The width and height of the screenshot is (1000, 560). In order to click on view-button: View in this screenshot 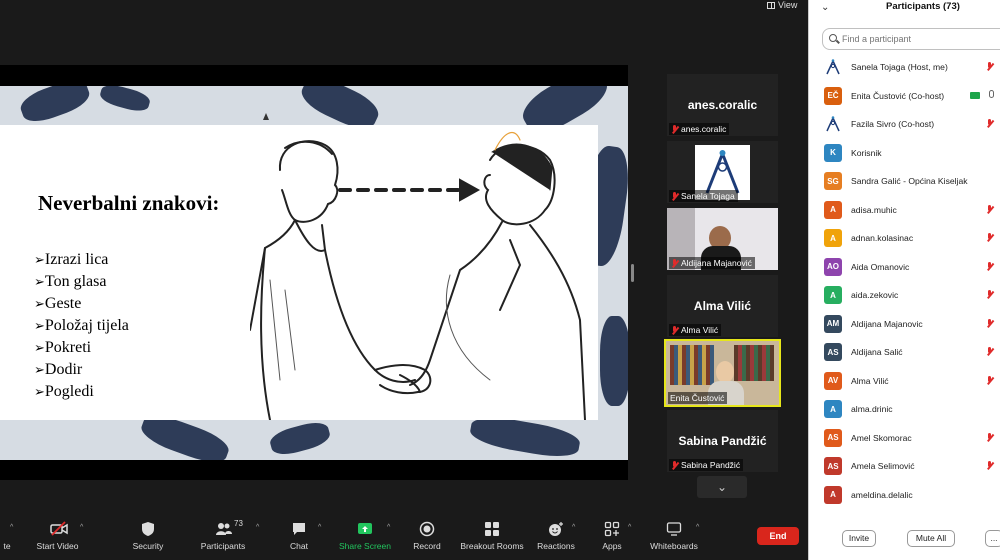, I will do `click(782, 5)`.